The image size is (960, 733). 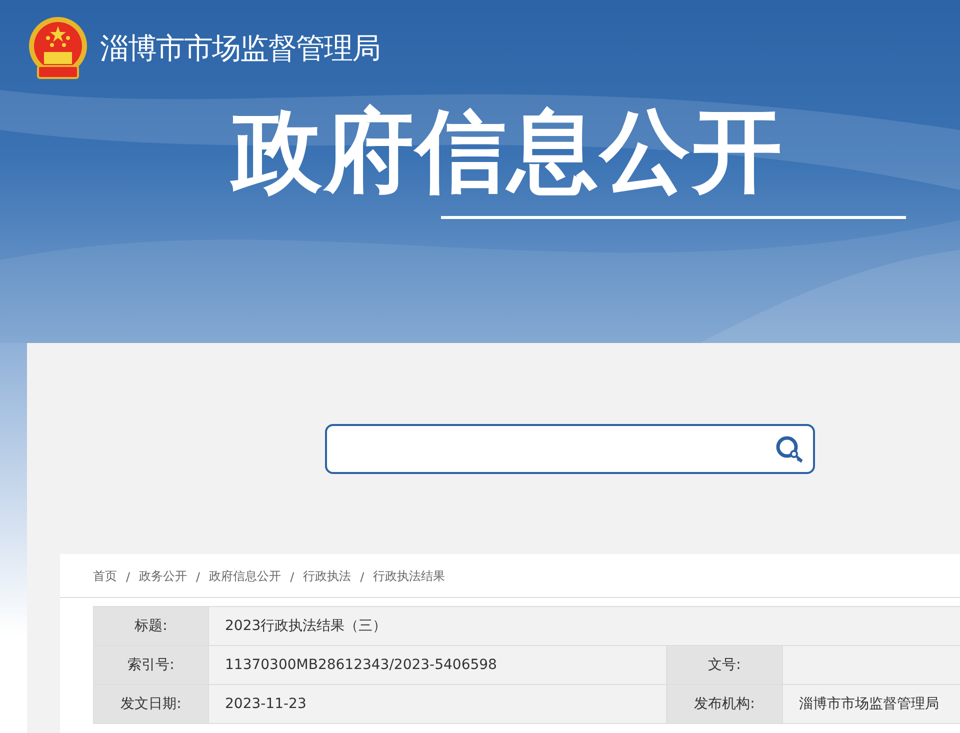 I want to click on field-label: 标题:, so click(x=151, y=626).